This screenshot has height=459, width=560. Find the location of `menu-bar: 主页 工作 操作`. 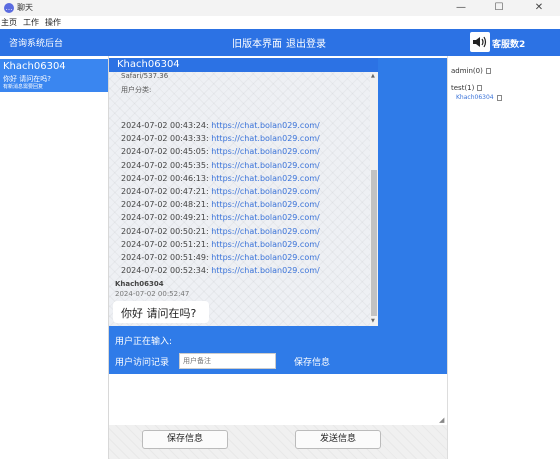

menu-bar: 主页 工作 操作 is located at coordinates (280, 22).